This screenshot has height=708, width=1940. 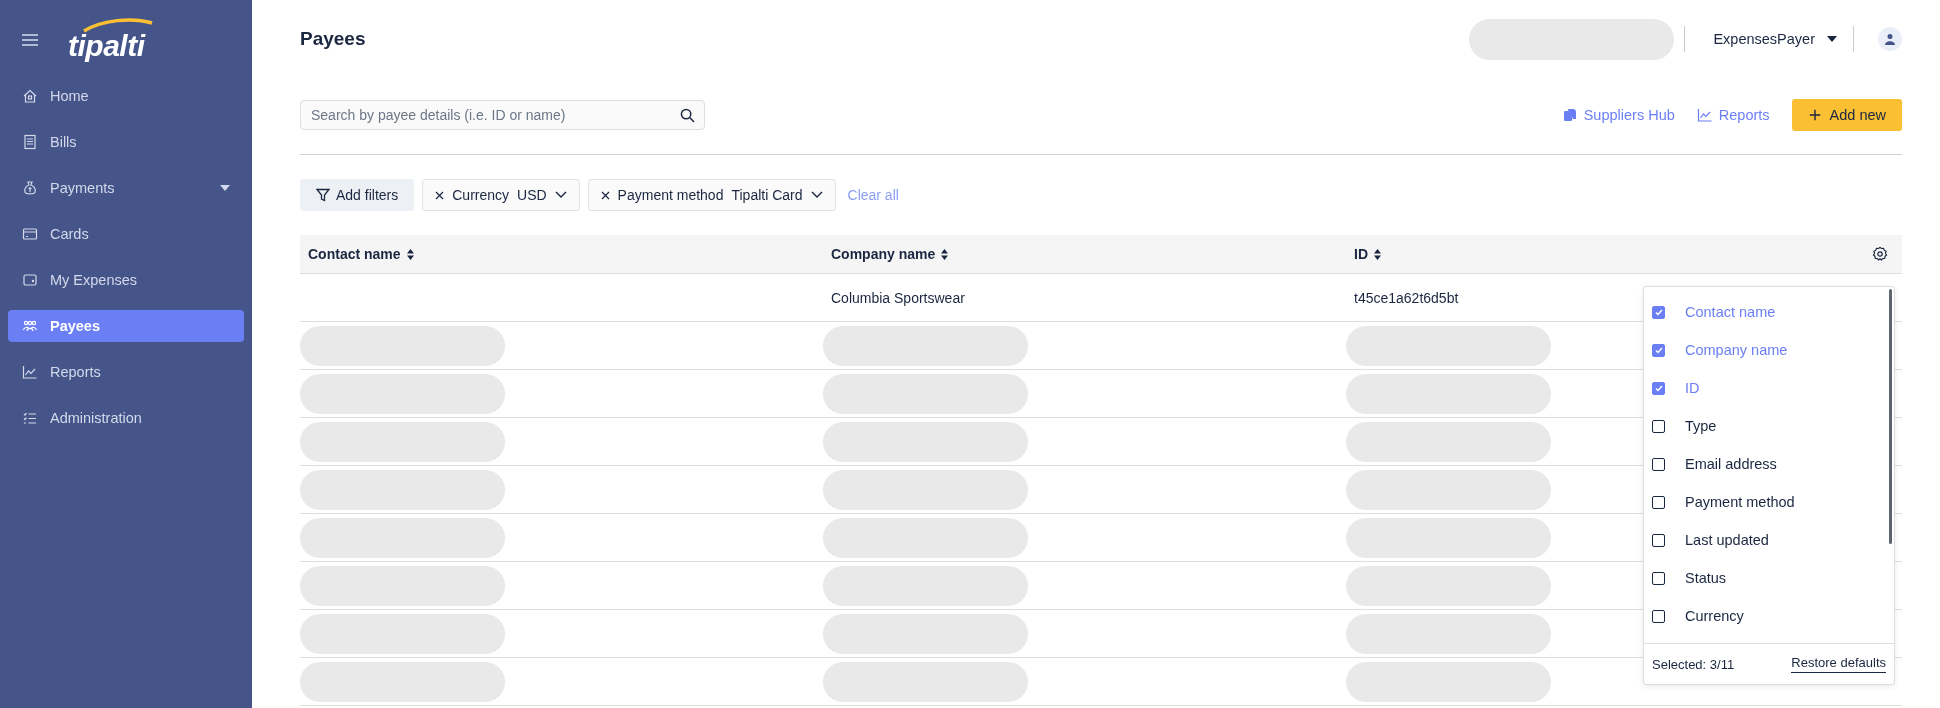 I want to click on column-option: Email address, so click(x=1769, y=464).